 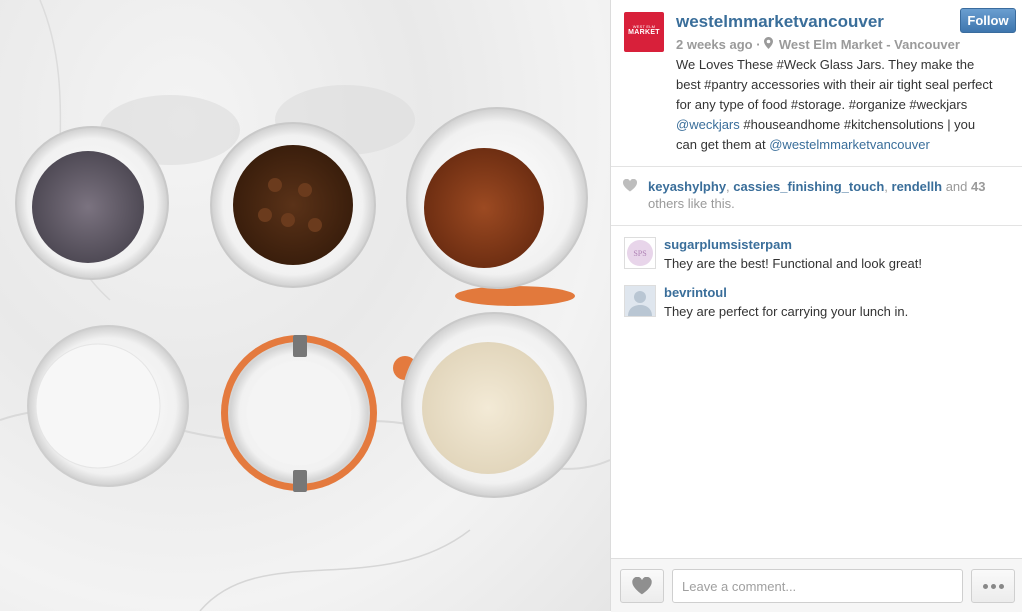 What do you see at coordinates (857, 124) in the screenshot?
I see `caption-text: #houseandhome #kitchensolutions | you` at bounding box center [857, 124].